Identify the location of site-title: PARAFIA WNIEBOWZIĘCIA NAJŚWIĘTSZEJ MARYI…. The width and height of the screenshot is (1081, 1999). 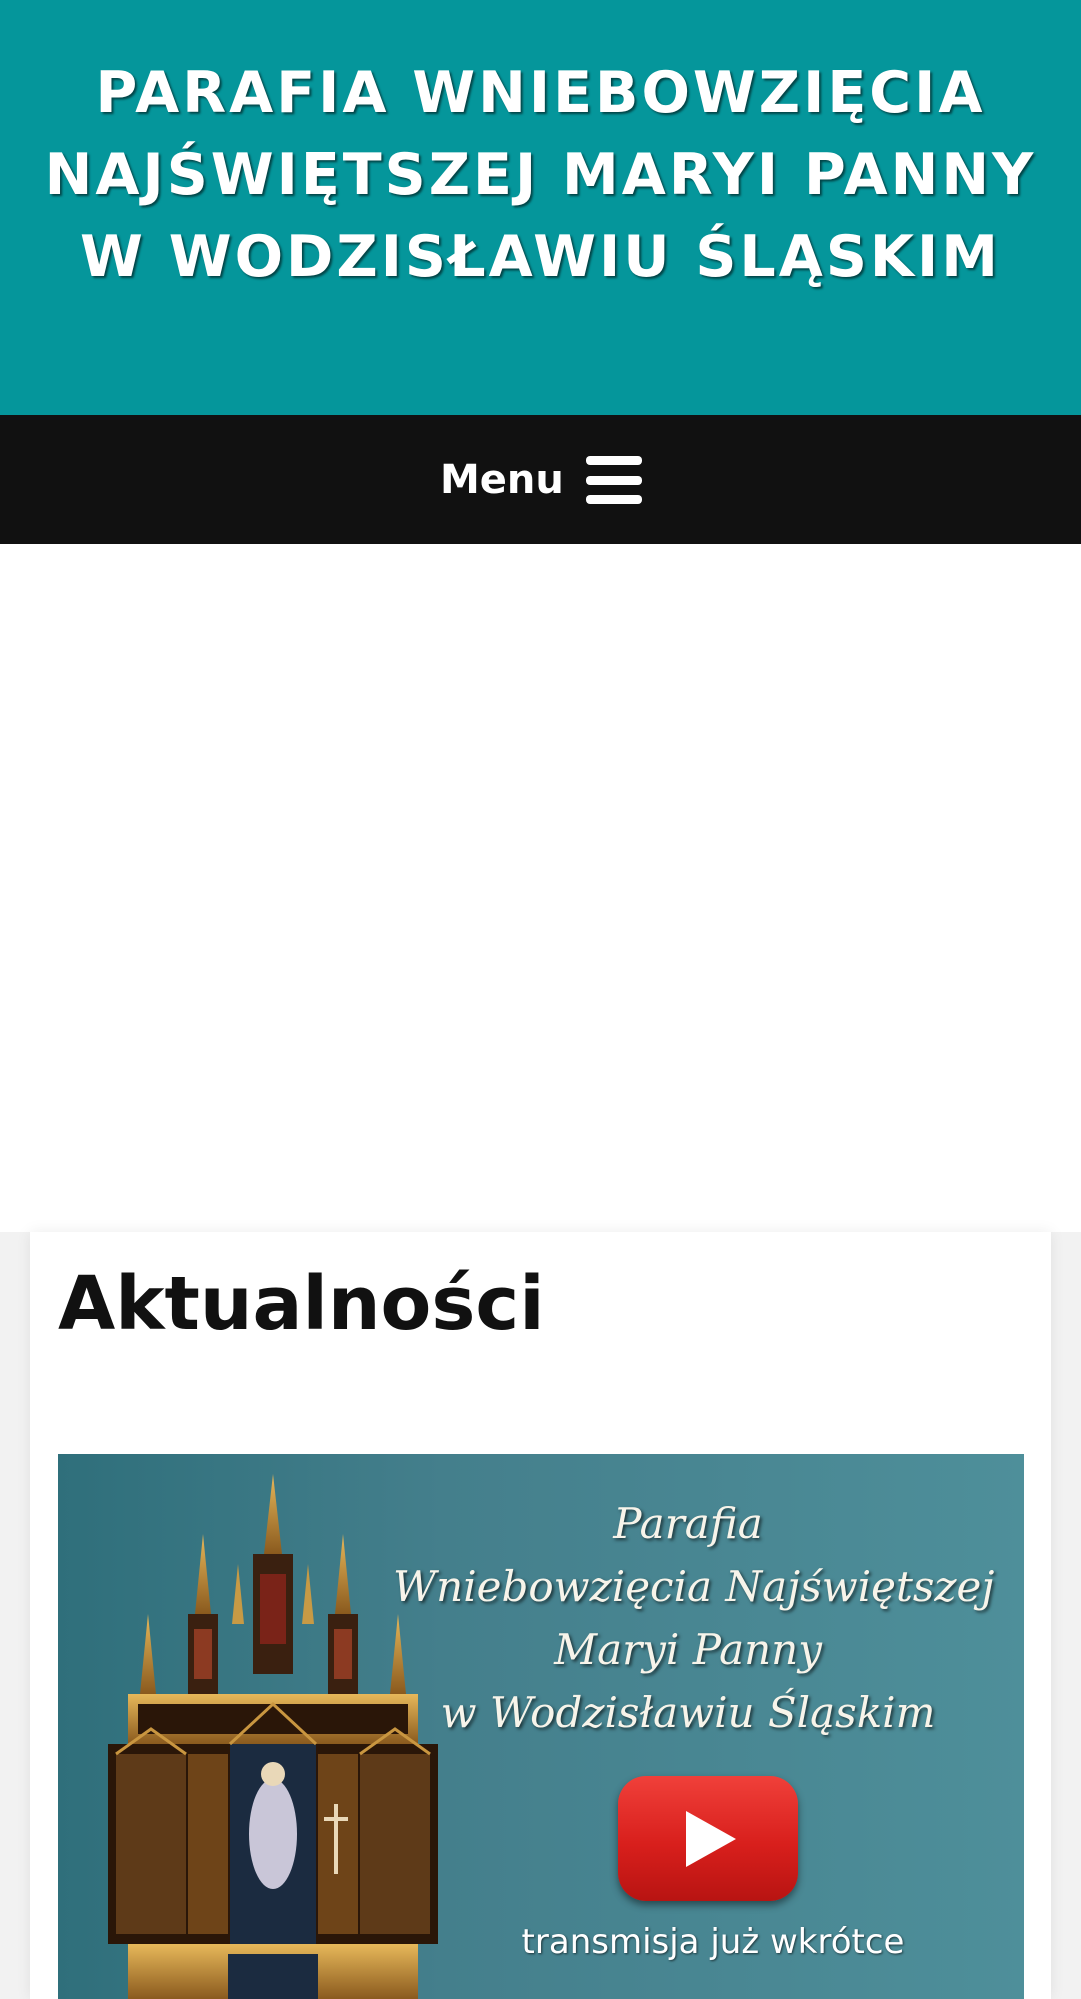
(540, 175).